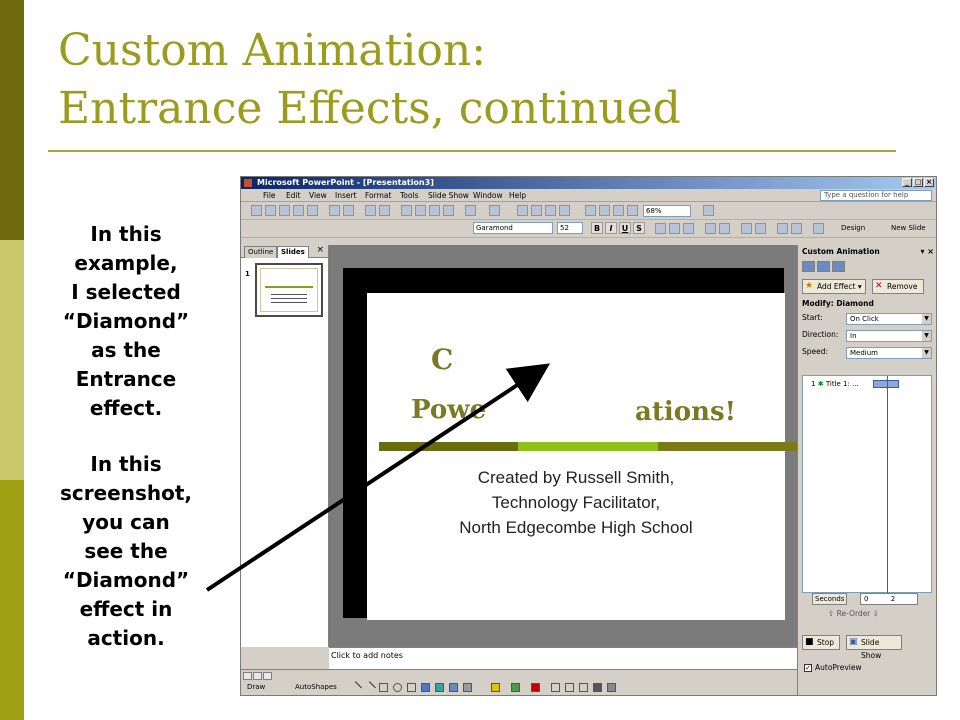  What do you see at coordinates (604, 210) in the screenshot?
I see `show-formatting-icon` at bounding box center [604, 210].